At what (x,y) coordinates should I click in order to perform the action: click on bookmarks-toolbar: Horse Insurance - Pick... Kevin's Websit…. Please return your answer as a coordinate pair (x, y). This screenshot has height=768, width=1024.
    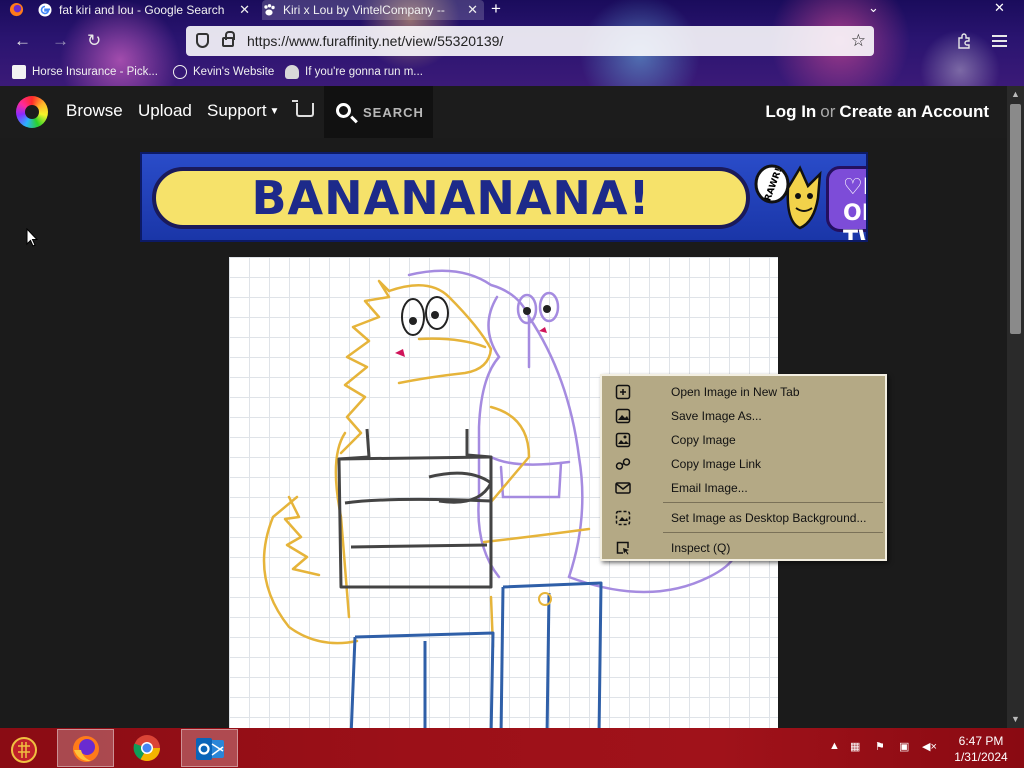
    Looking at the image, I should click on (512, 73).